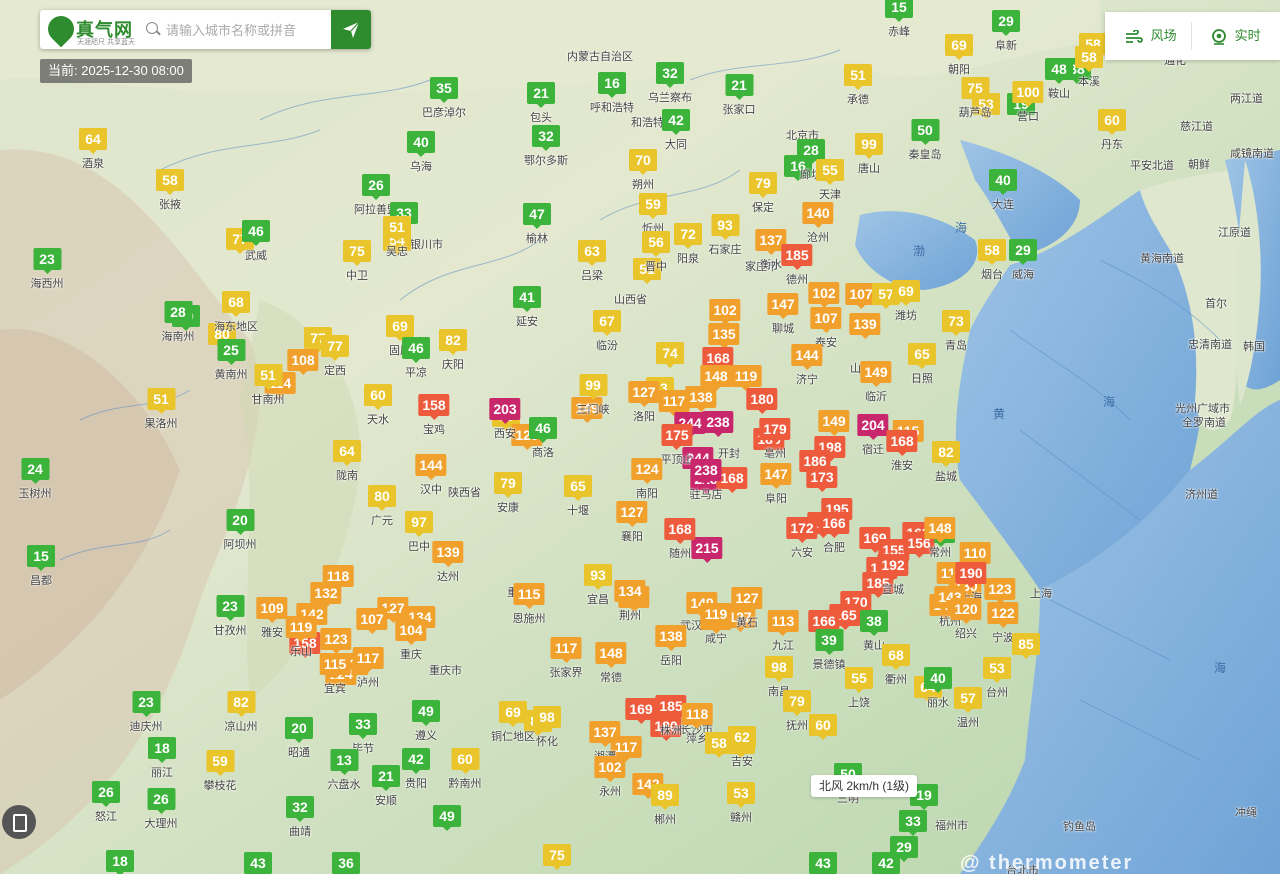 Image resolution: width=1280 pixels, height=875 pixels. Describe the element at coordinates (725, 235) in the screenshot. I see `aqi-marker: 93 石家庄` at that location.